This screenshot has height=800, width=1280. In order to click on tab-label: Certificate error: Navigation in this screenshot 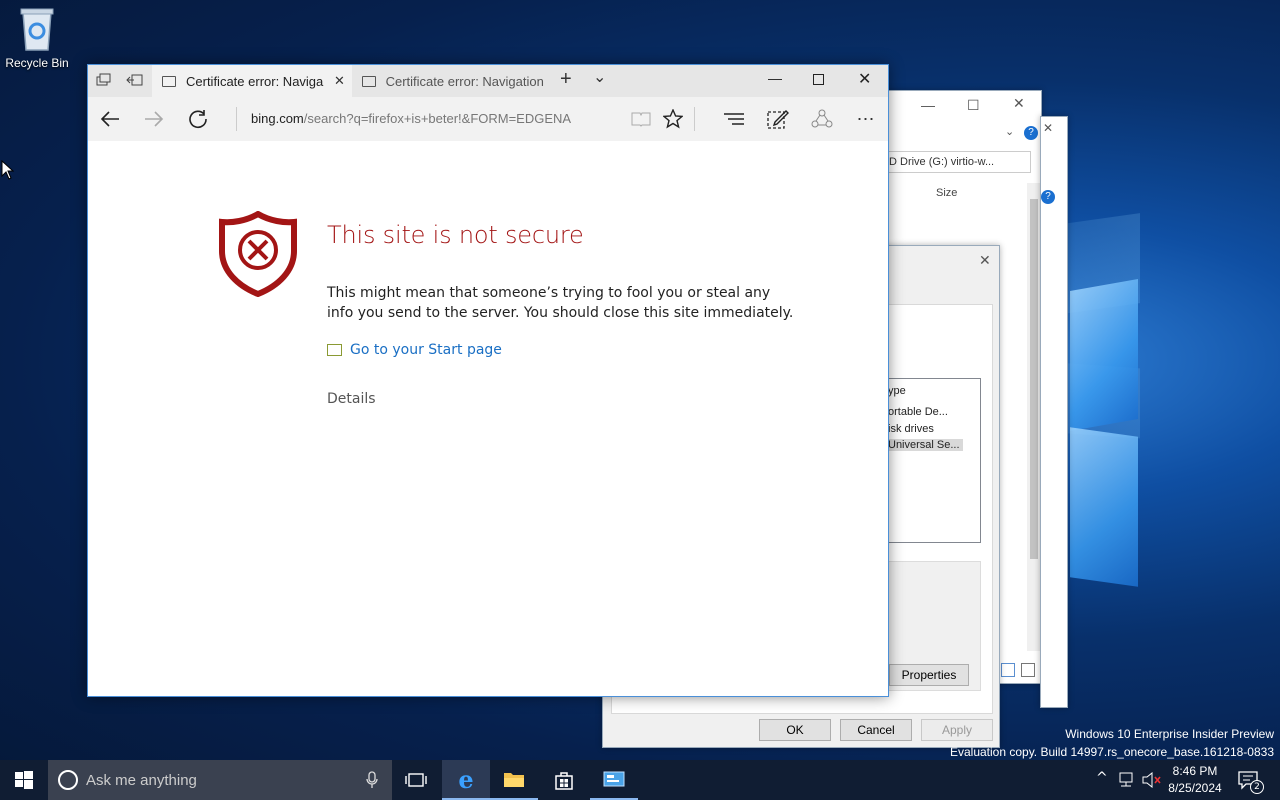, I will do `click(464, 81)`.